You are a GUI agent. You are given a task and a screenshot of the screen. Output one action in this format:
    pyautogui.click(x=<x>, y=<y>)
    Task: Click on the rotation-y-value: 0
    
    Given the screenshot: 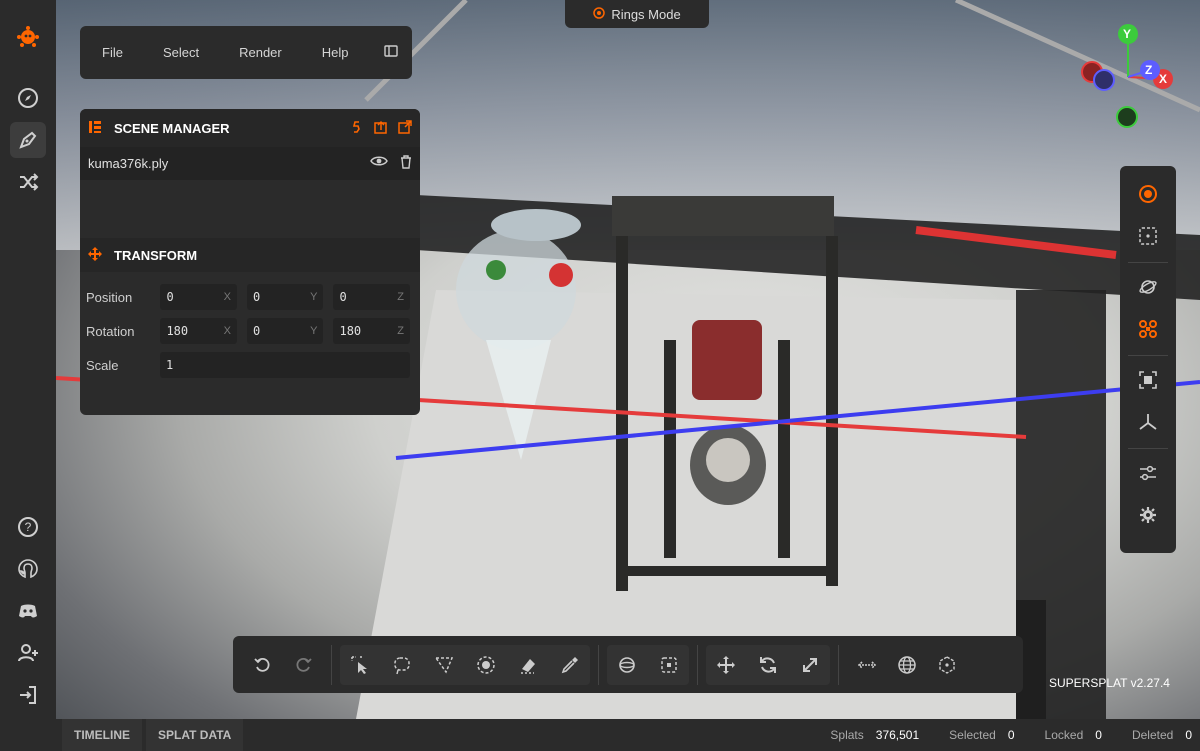 What is the action you would take?
    pyautogui.click(x=256, y=331)
    